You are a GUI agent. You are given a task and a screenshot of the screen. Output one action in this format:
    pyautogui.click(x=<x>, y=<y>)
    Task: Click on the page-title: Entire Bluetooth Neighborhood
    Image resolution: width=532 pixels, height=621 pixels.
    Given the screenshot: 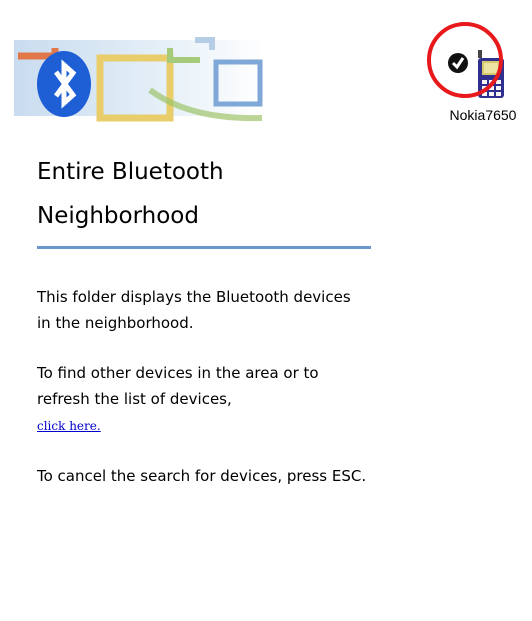 What is the action you would take?
    pyautogui.click(x=202, y=194)
    